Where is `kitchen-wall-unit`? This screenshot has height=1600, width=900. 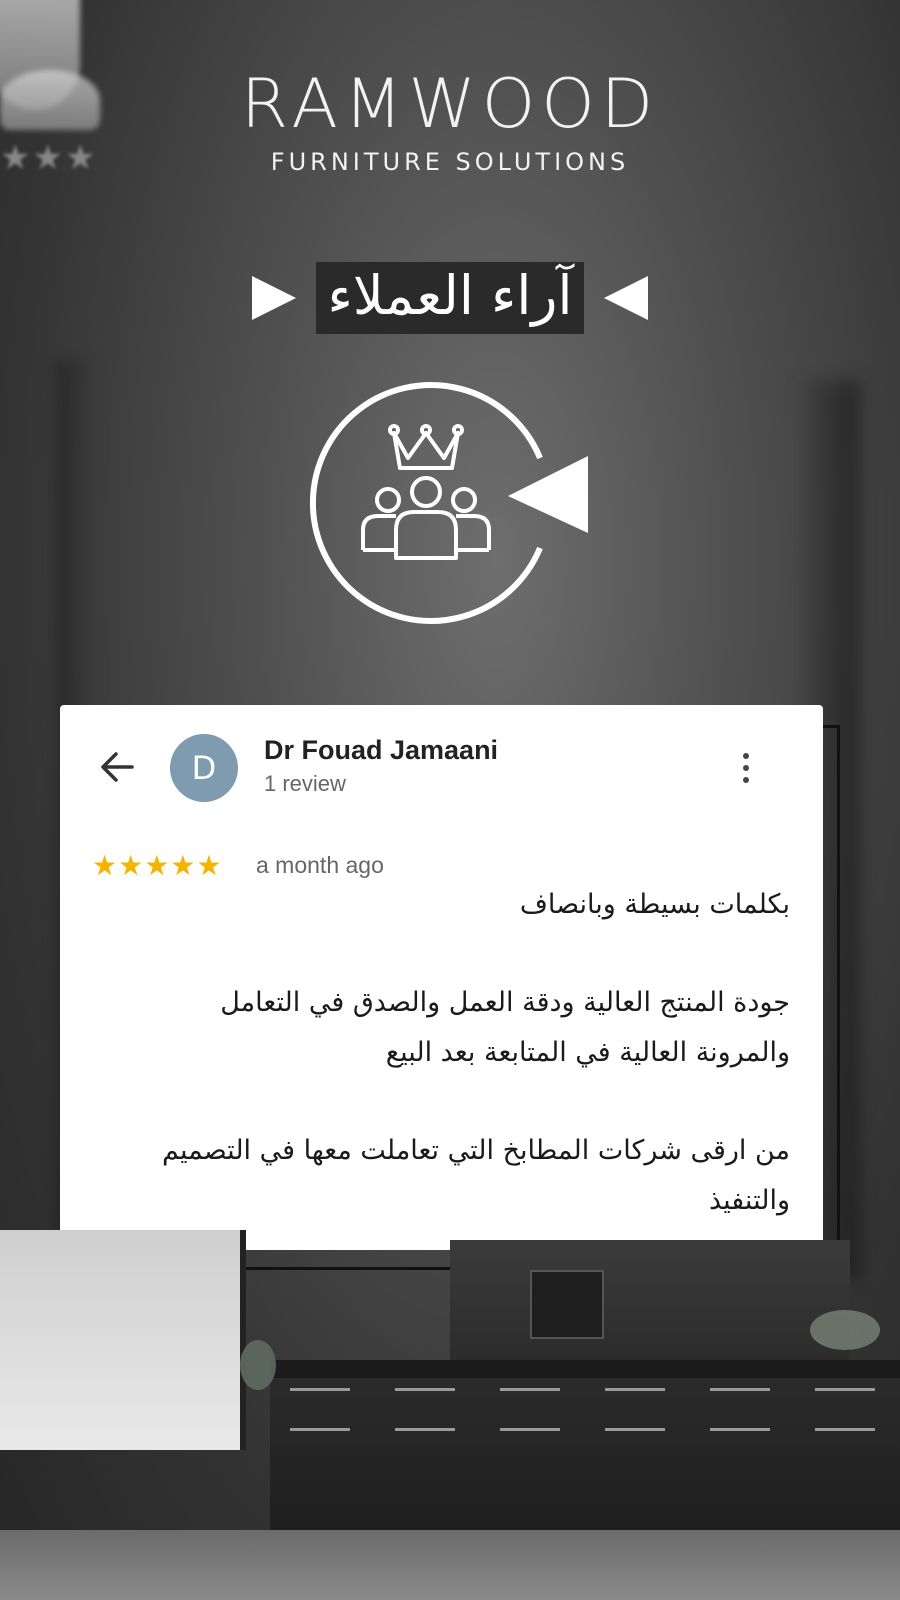
kitchen-wall-unit is located at coordinates (650, 1300).